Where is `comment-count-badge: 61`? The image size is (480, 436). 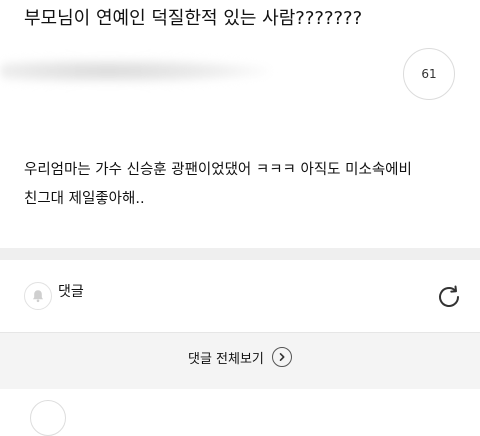
comment-count-badge: 61 is located at coordinates (429, 74).